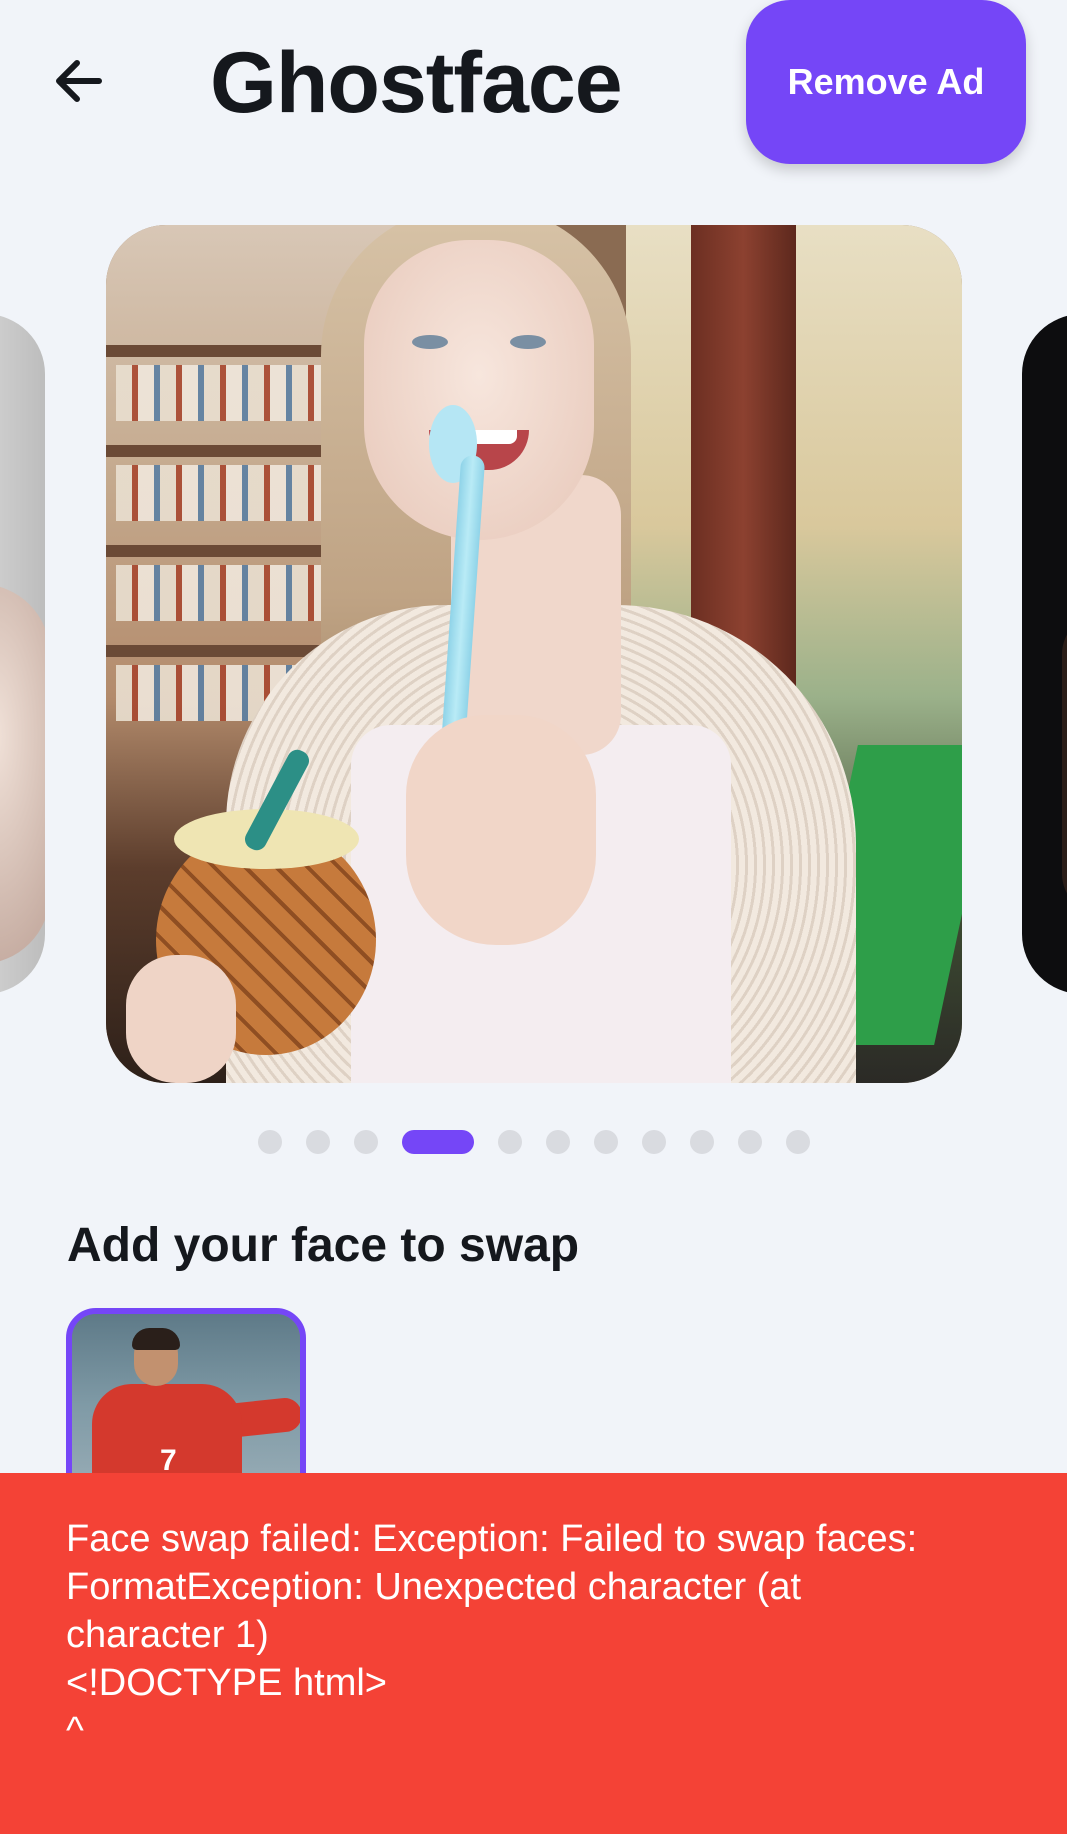  I want to click on app-bar: Ghostface Remove Ad, so click(533, 85).